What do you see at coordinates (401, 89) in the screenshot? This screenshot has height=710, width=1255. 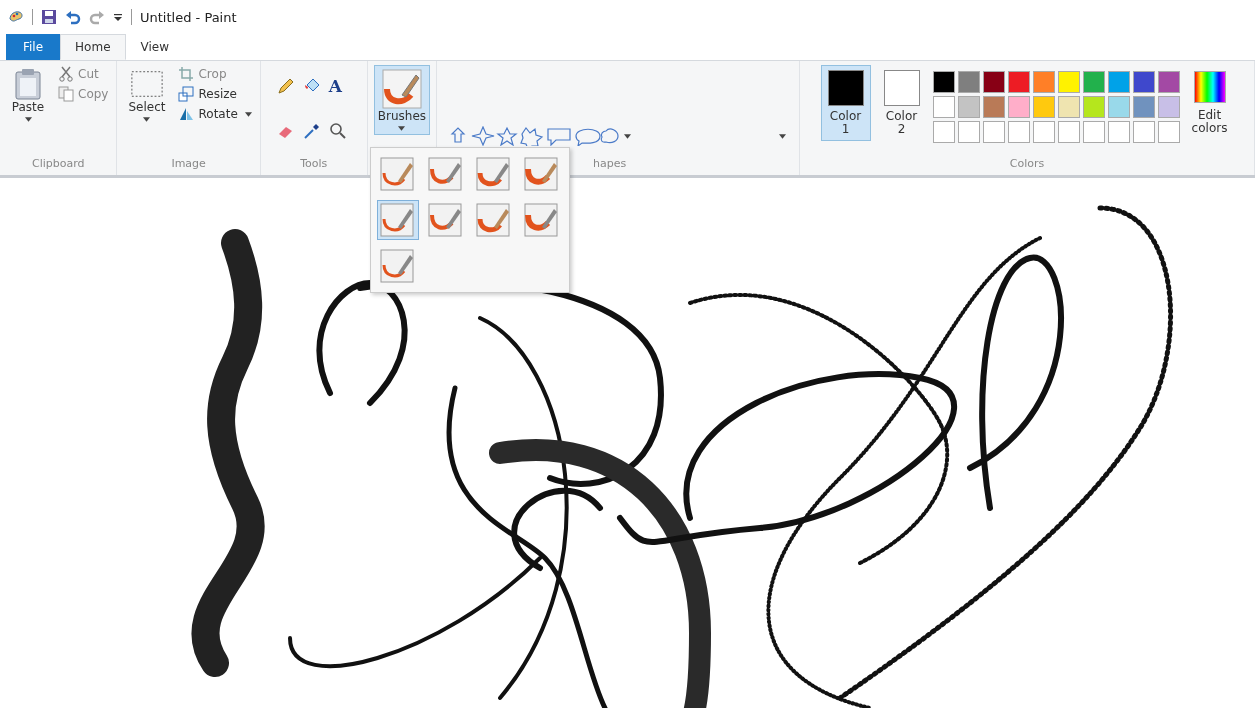 I see `brush-icon` at bounding box center [401, 89].